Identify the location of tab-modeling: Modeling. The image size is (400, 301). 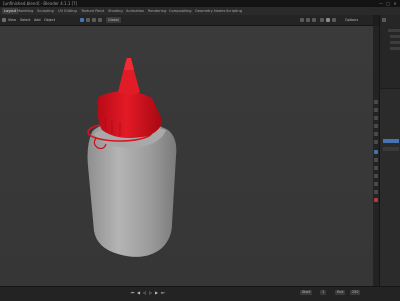
(25, 11).